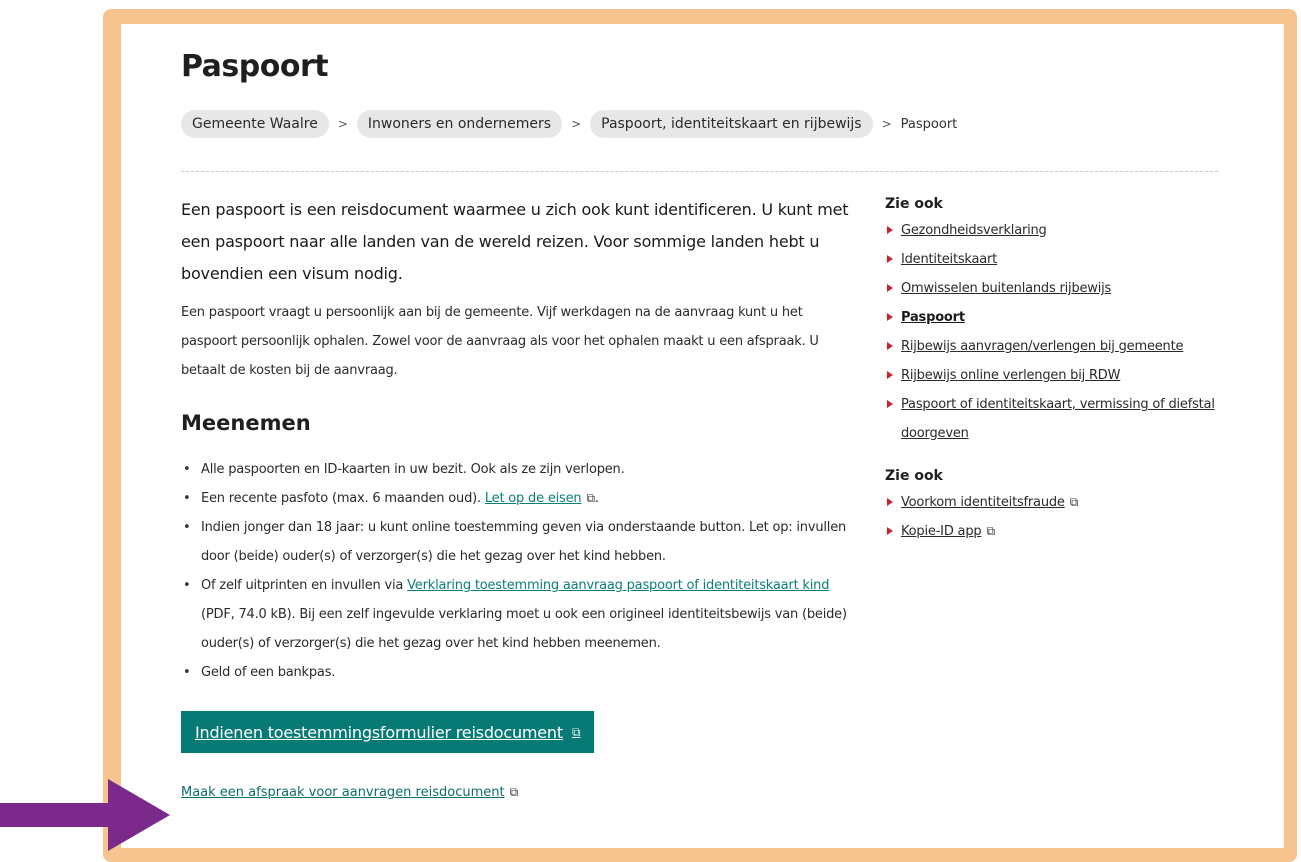 This screenshot has height=862, width=1301. What do you see at coordinates (941, 531) in the screenshot?
I see `see-also-link-kopie-id-app: Kopie-ID app` at bounding box center [941, 531].